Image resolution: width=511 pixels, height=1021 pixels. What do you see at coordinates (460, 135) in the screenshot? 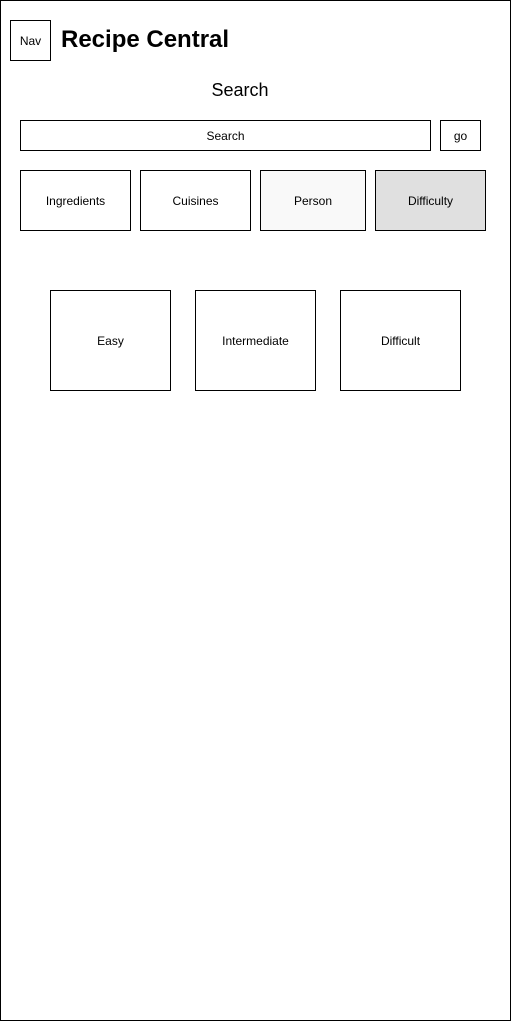
I see `go-button: go` at bounding box center [460, 135].